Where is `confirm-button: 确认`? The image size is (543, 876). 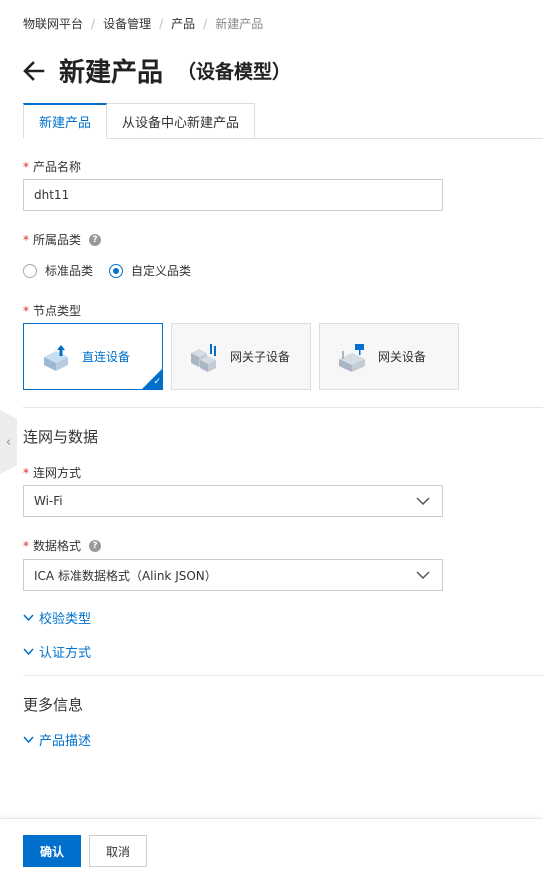
confirm-button: 确认 is located at coordinates (52, 851).